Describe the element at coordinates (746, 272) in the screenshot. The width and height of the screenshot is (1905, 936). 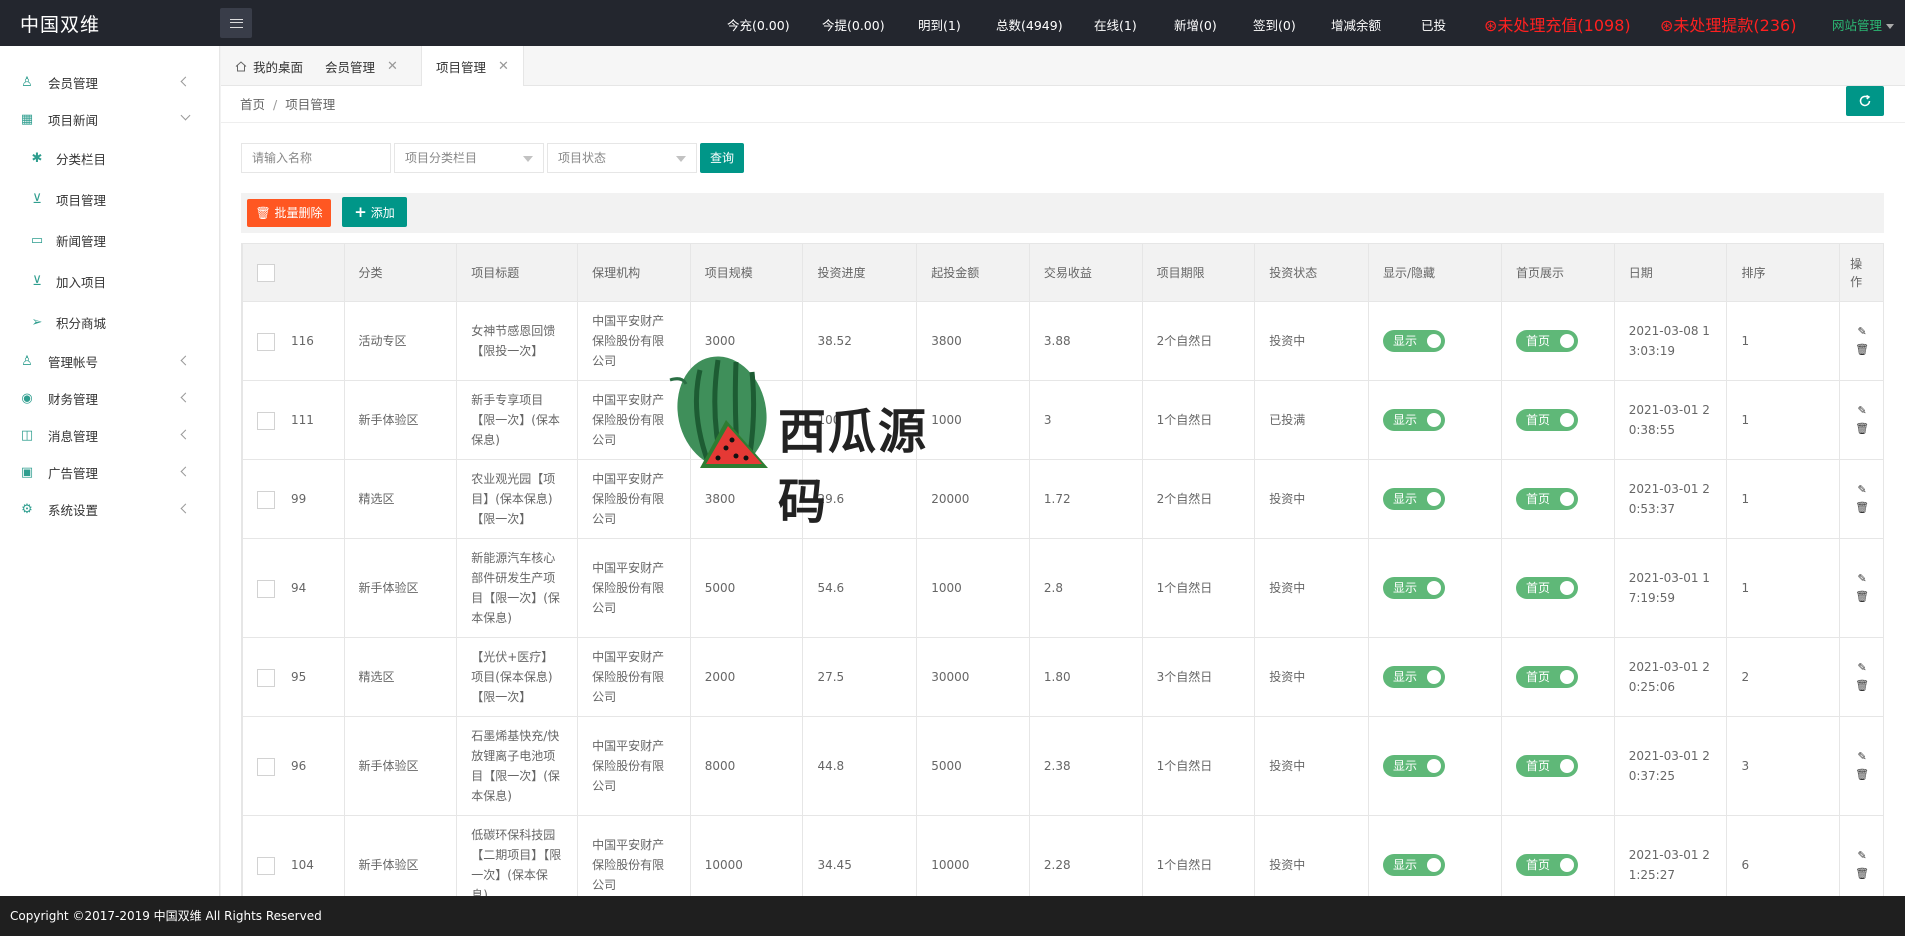
I see `col-header: 项目规模` at that location.